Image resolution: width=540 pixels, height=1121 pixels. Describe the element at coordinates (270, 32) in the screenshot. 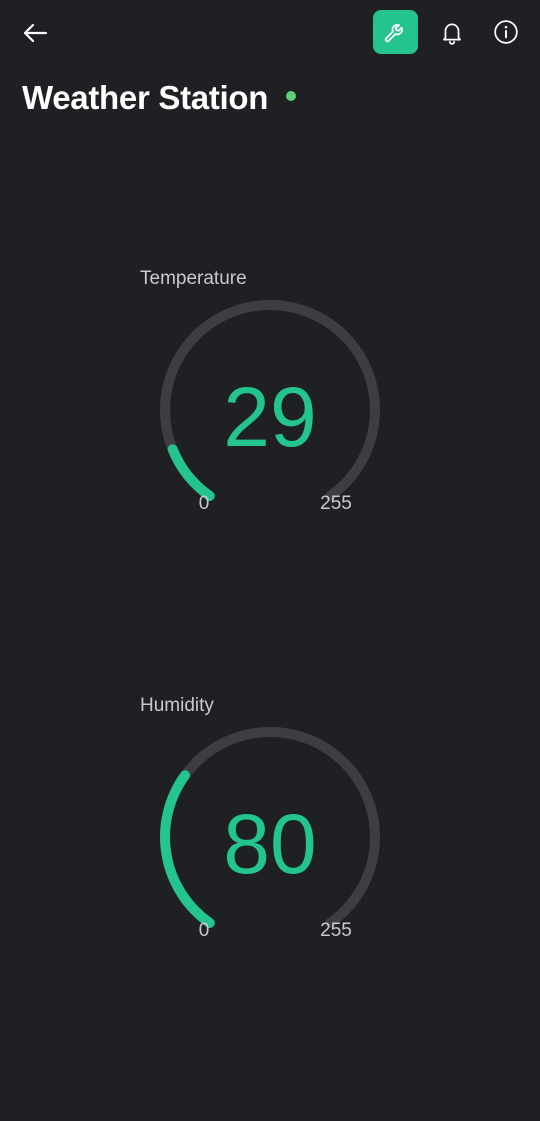

I see `top-bar` at that location.